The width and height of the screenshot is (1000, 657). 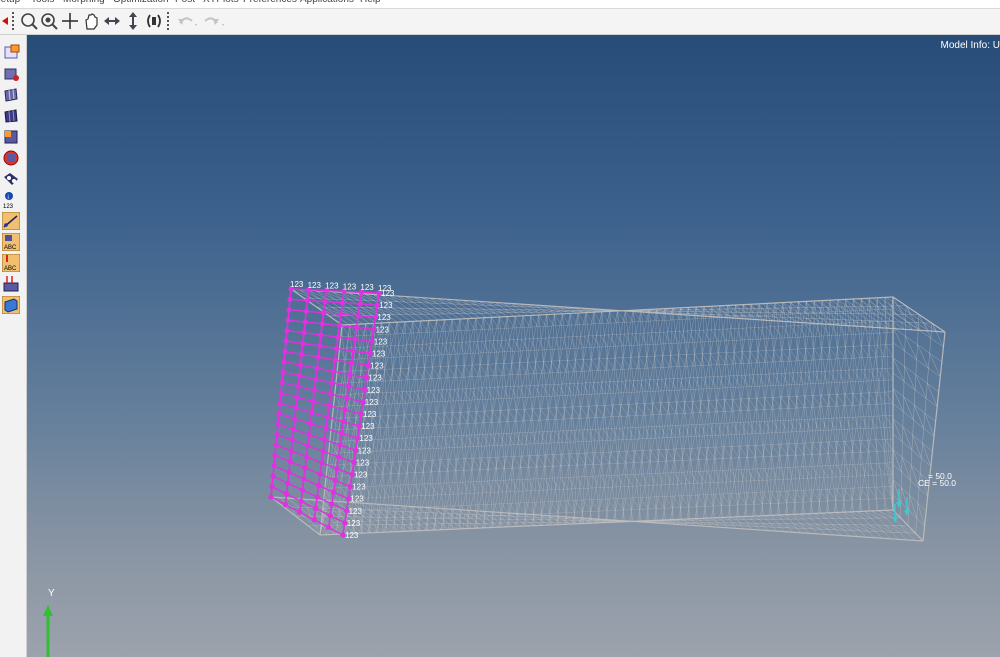 I want to click on pan-hand-icon, so click(x=91, y=21).